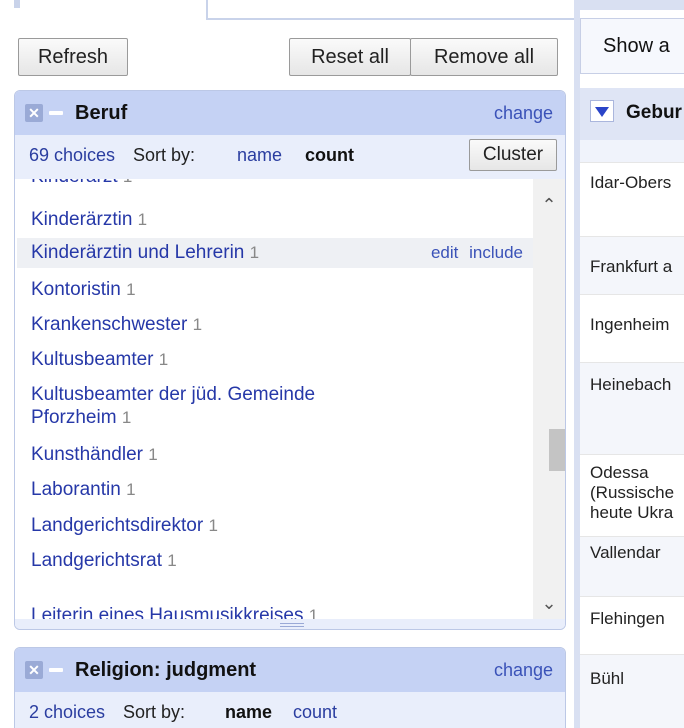 The width and height of the screenshot is (684, 728). Describe the element at coordinates (275, 489) in the screenshot. I see `facet-choice: Laborantin 1` at that location.